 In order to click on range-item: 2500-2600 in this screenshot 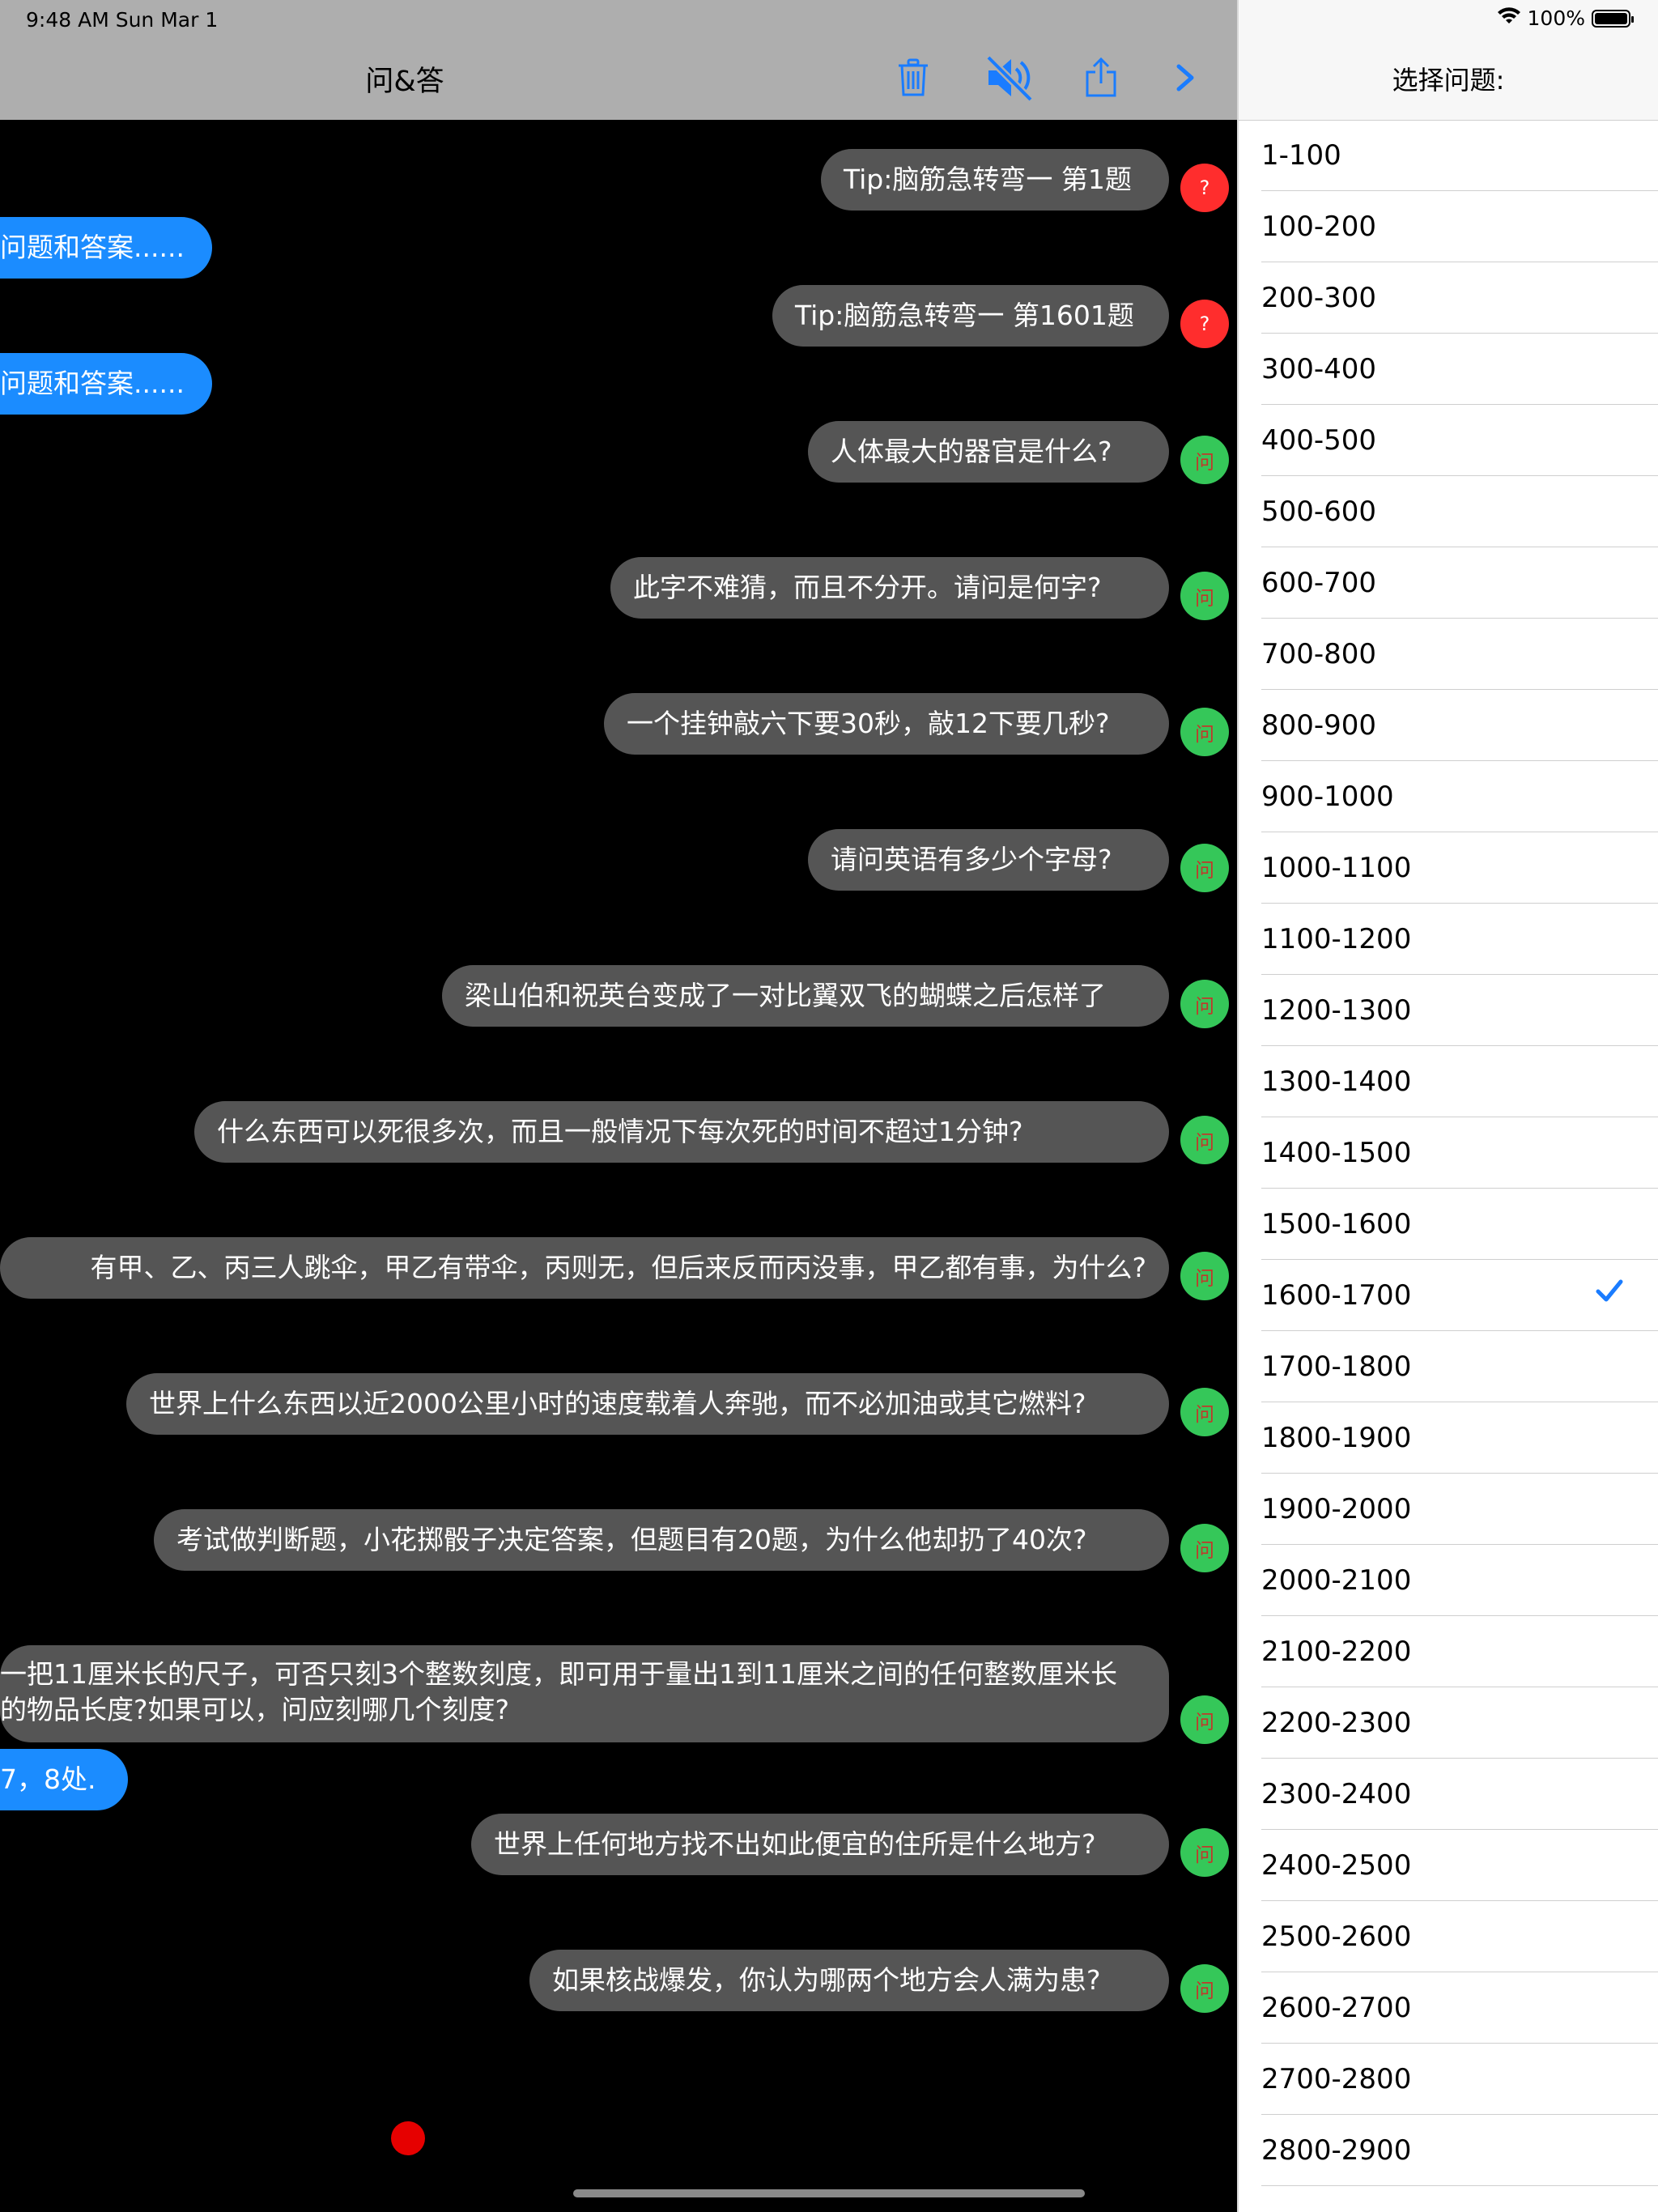, I will do `click(1448, 1937)`.